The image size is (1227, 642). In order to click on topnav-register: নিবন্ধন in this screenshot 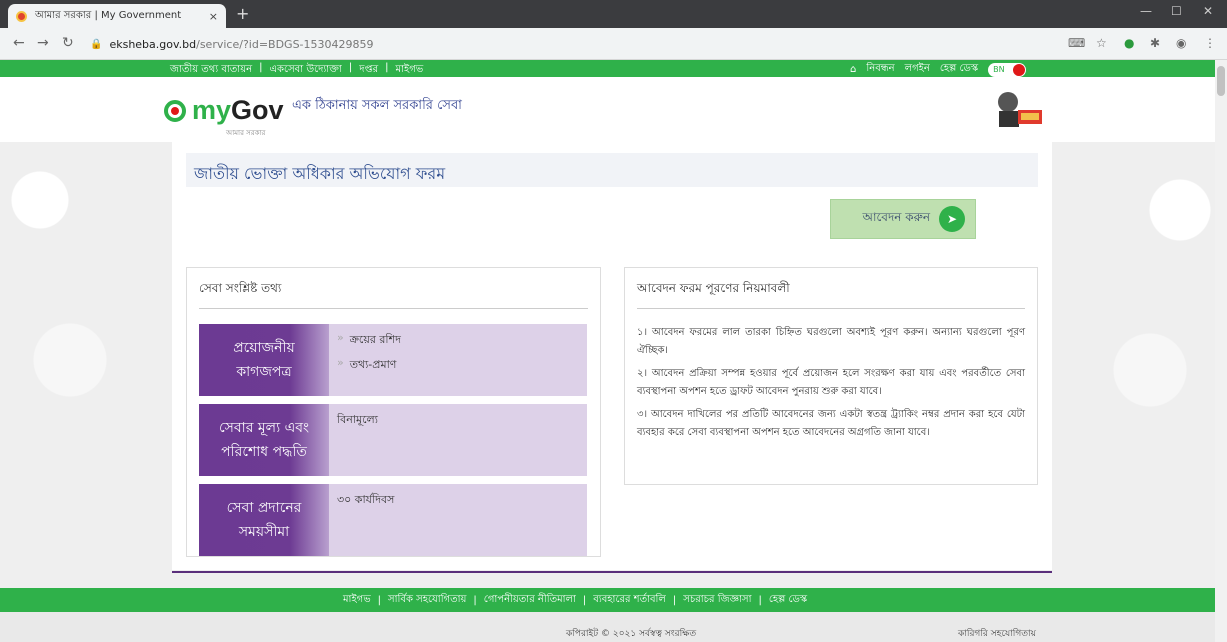, I will do `click(880, 69)`.